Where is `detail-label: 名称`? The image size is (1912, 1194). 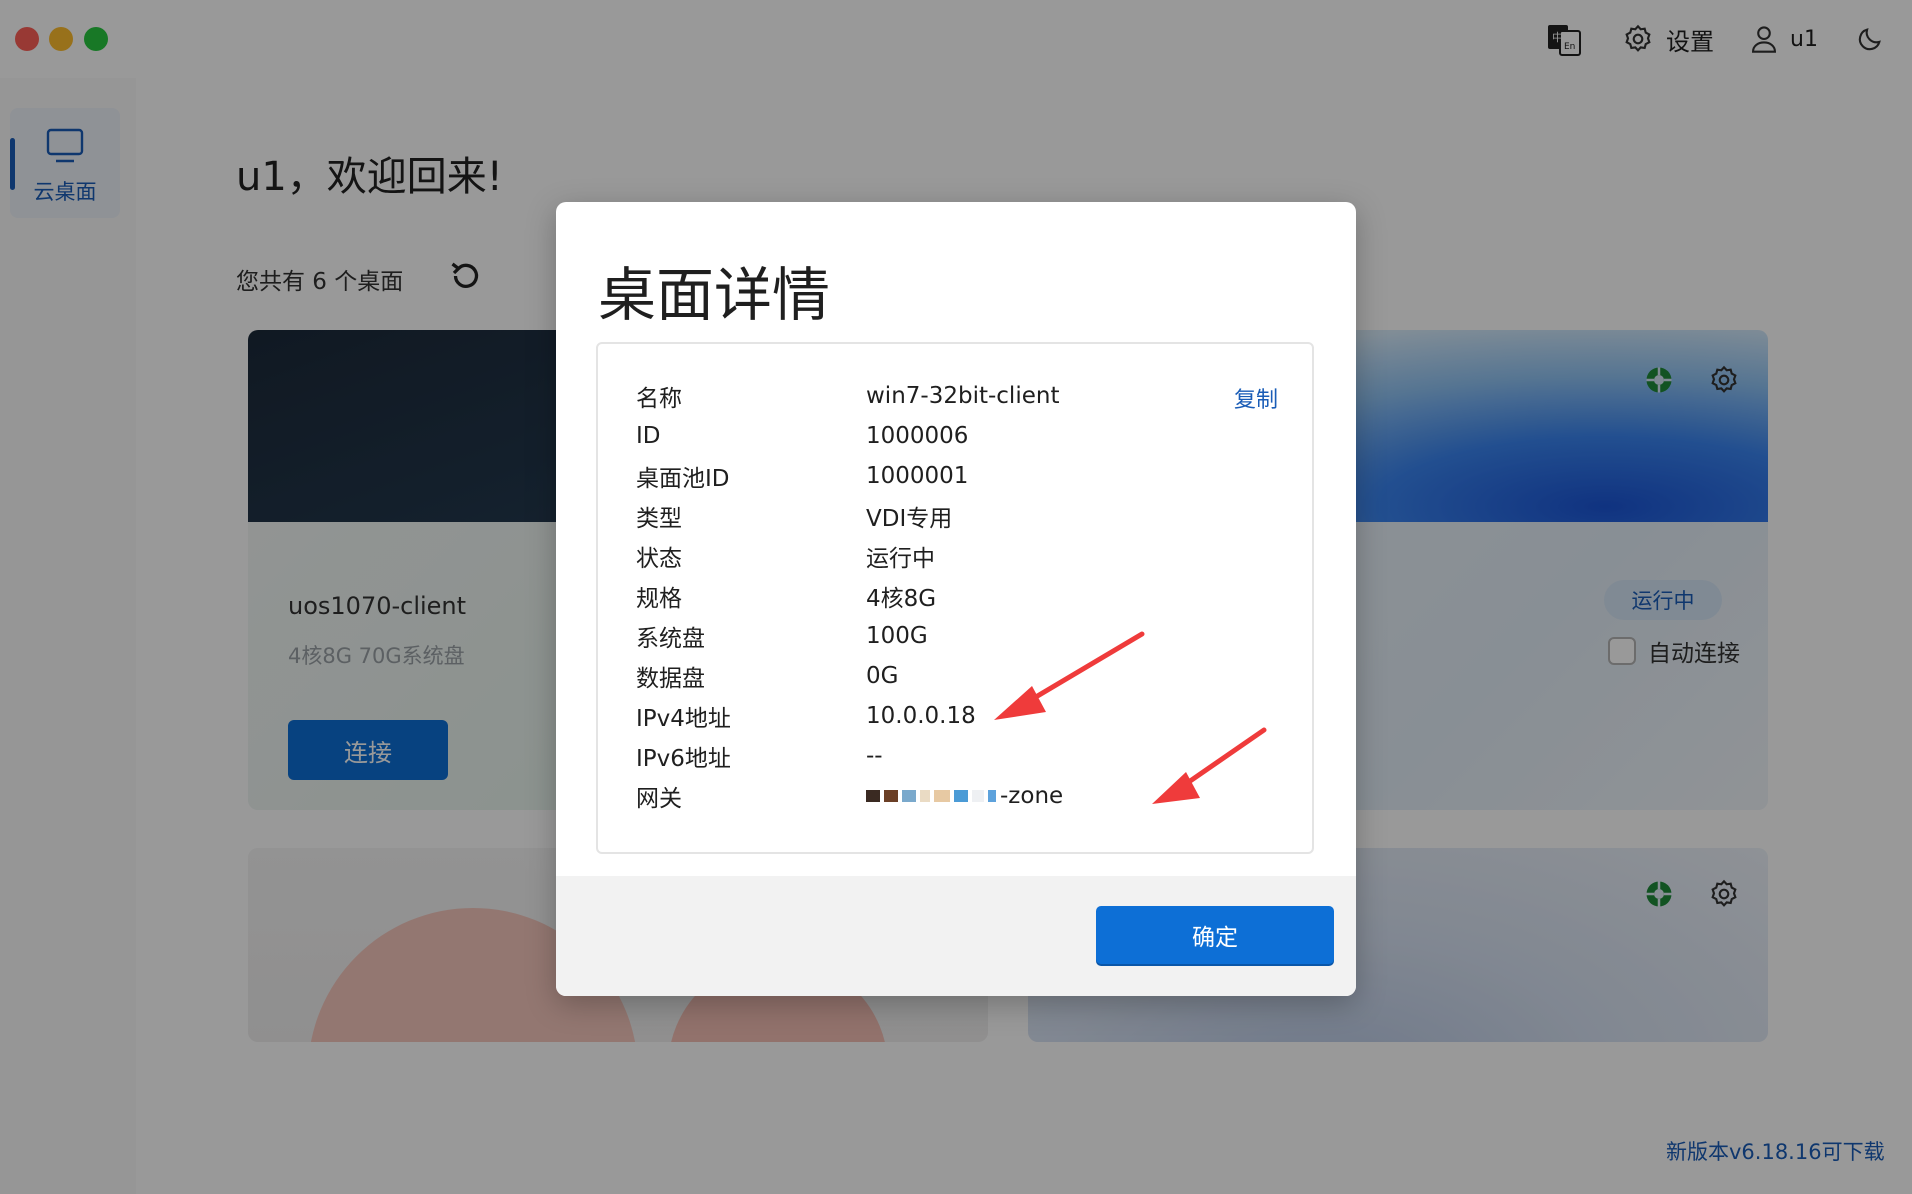
detail-label: 名称 is located at coordinates (659, 399).